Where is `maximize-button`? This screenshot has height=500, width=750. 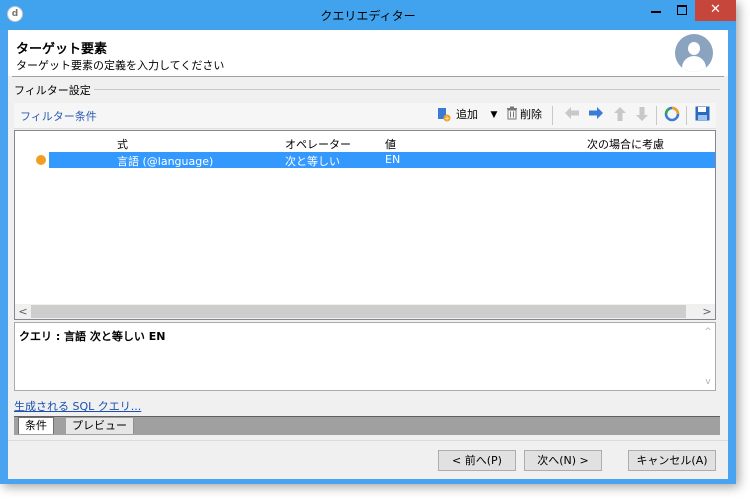
maximize-button is located at coordinates (682, 10).